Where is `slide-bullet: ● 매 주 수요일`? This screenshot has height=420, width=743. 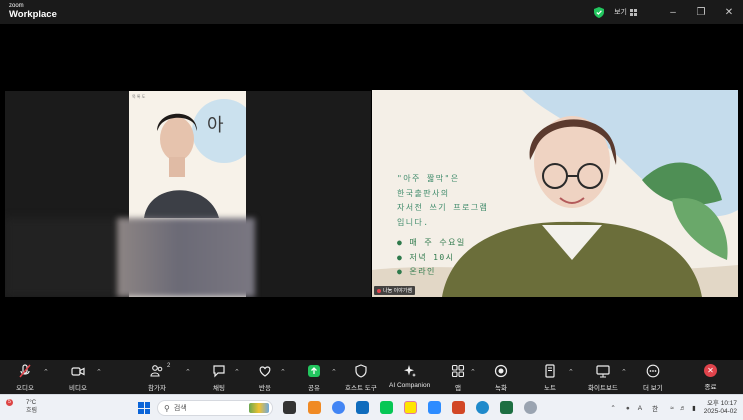
slide-bullet: ● 매 주 수요일 is located at coordinates (431, 242).